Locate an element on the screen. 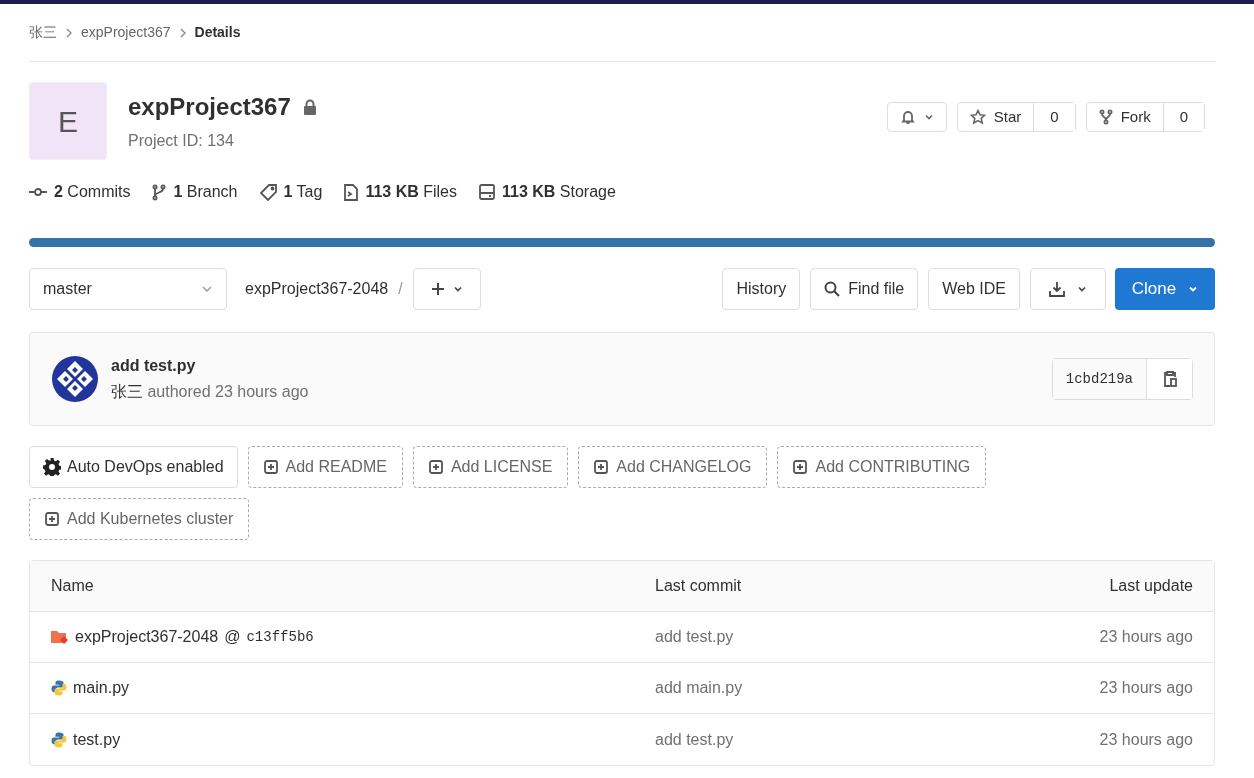 The height and width of the screenshot is (778, 1254). file-link: main.py is located at coordinates (101, 688).